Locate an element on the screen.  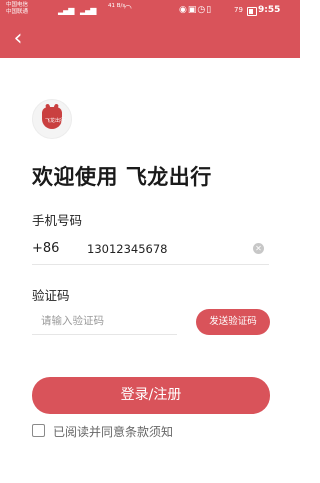
carrier-info: 中国电信 中国联通 is located at coordinates (17, 9).